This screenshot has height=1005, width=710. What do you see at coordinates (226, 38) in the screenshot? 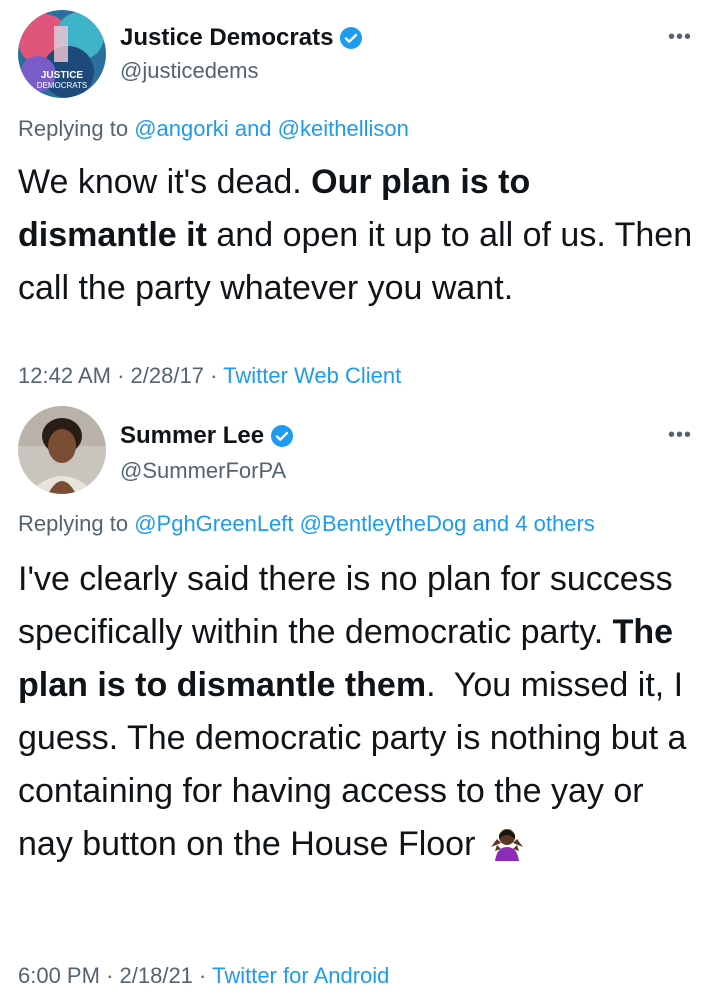
I see `display-name: Justice Democrats` at bounding box center [226, 38].